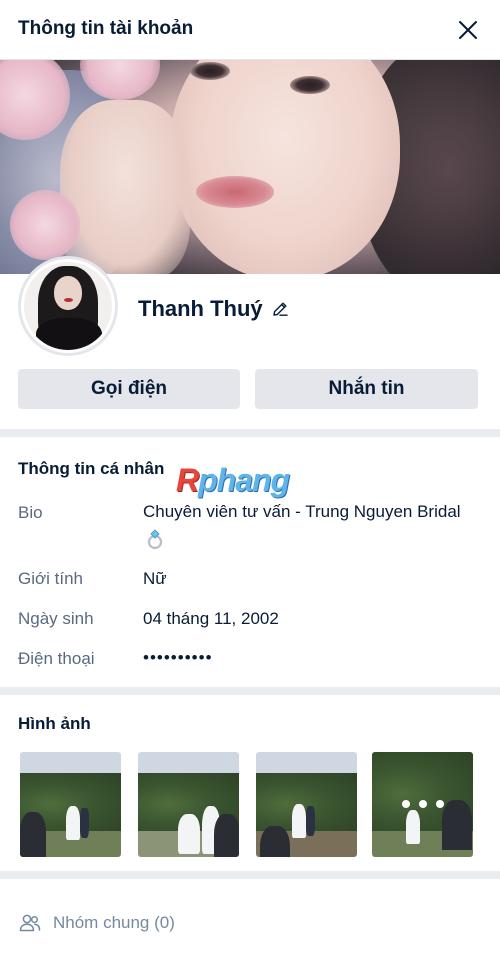  What do you see at coordinates (468, 30) in the screenshot?
I see `close-icon` at bounding box center [468, 30].